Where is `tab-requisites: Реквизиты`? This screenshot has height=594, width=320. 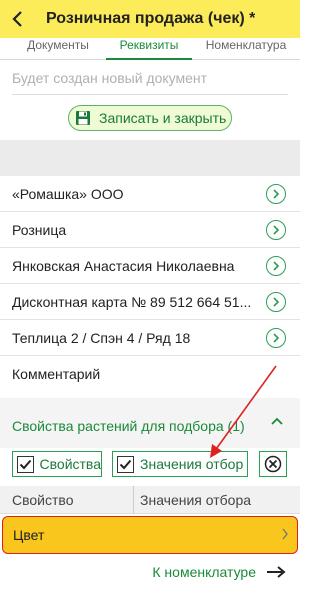 tab-requisites: Реквизиты is located at coordinates (149, 49).